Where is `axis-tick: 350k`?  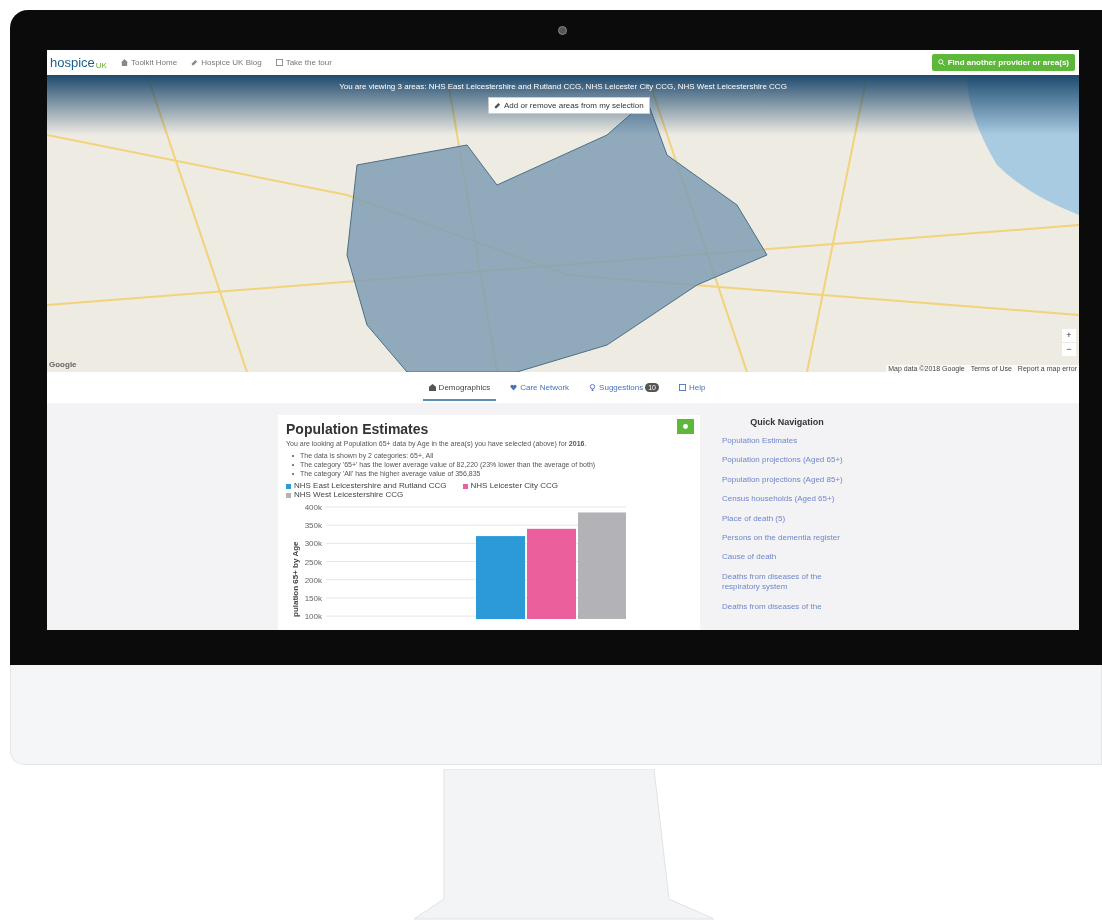
axis-tick: 350k is located at coordinates (313, 526).